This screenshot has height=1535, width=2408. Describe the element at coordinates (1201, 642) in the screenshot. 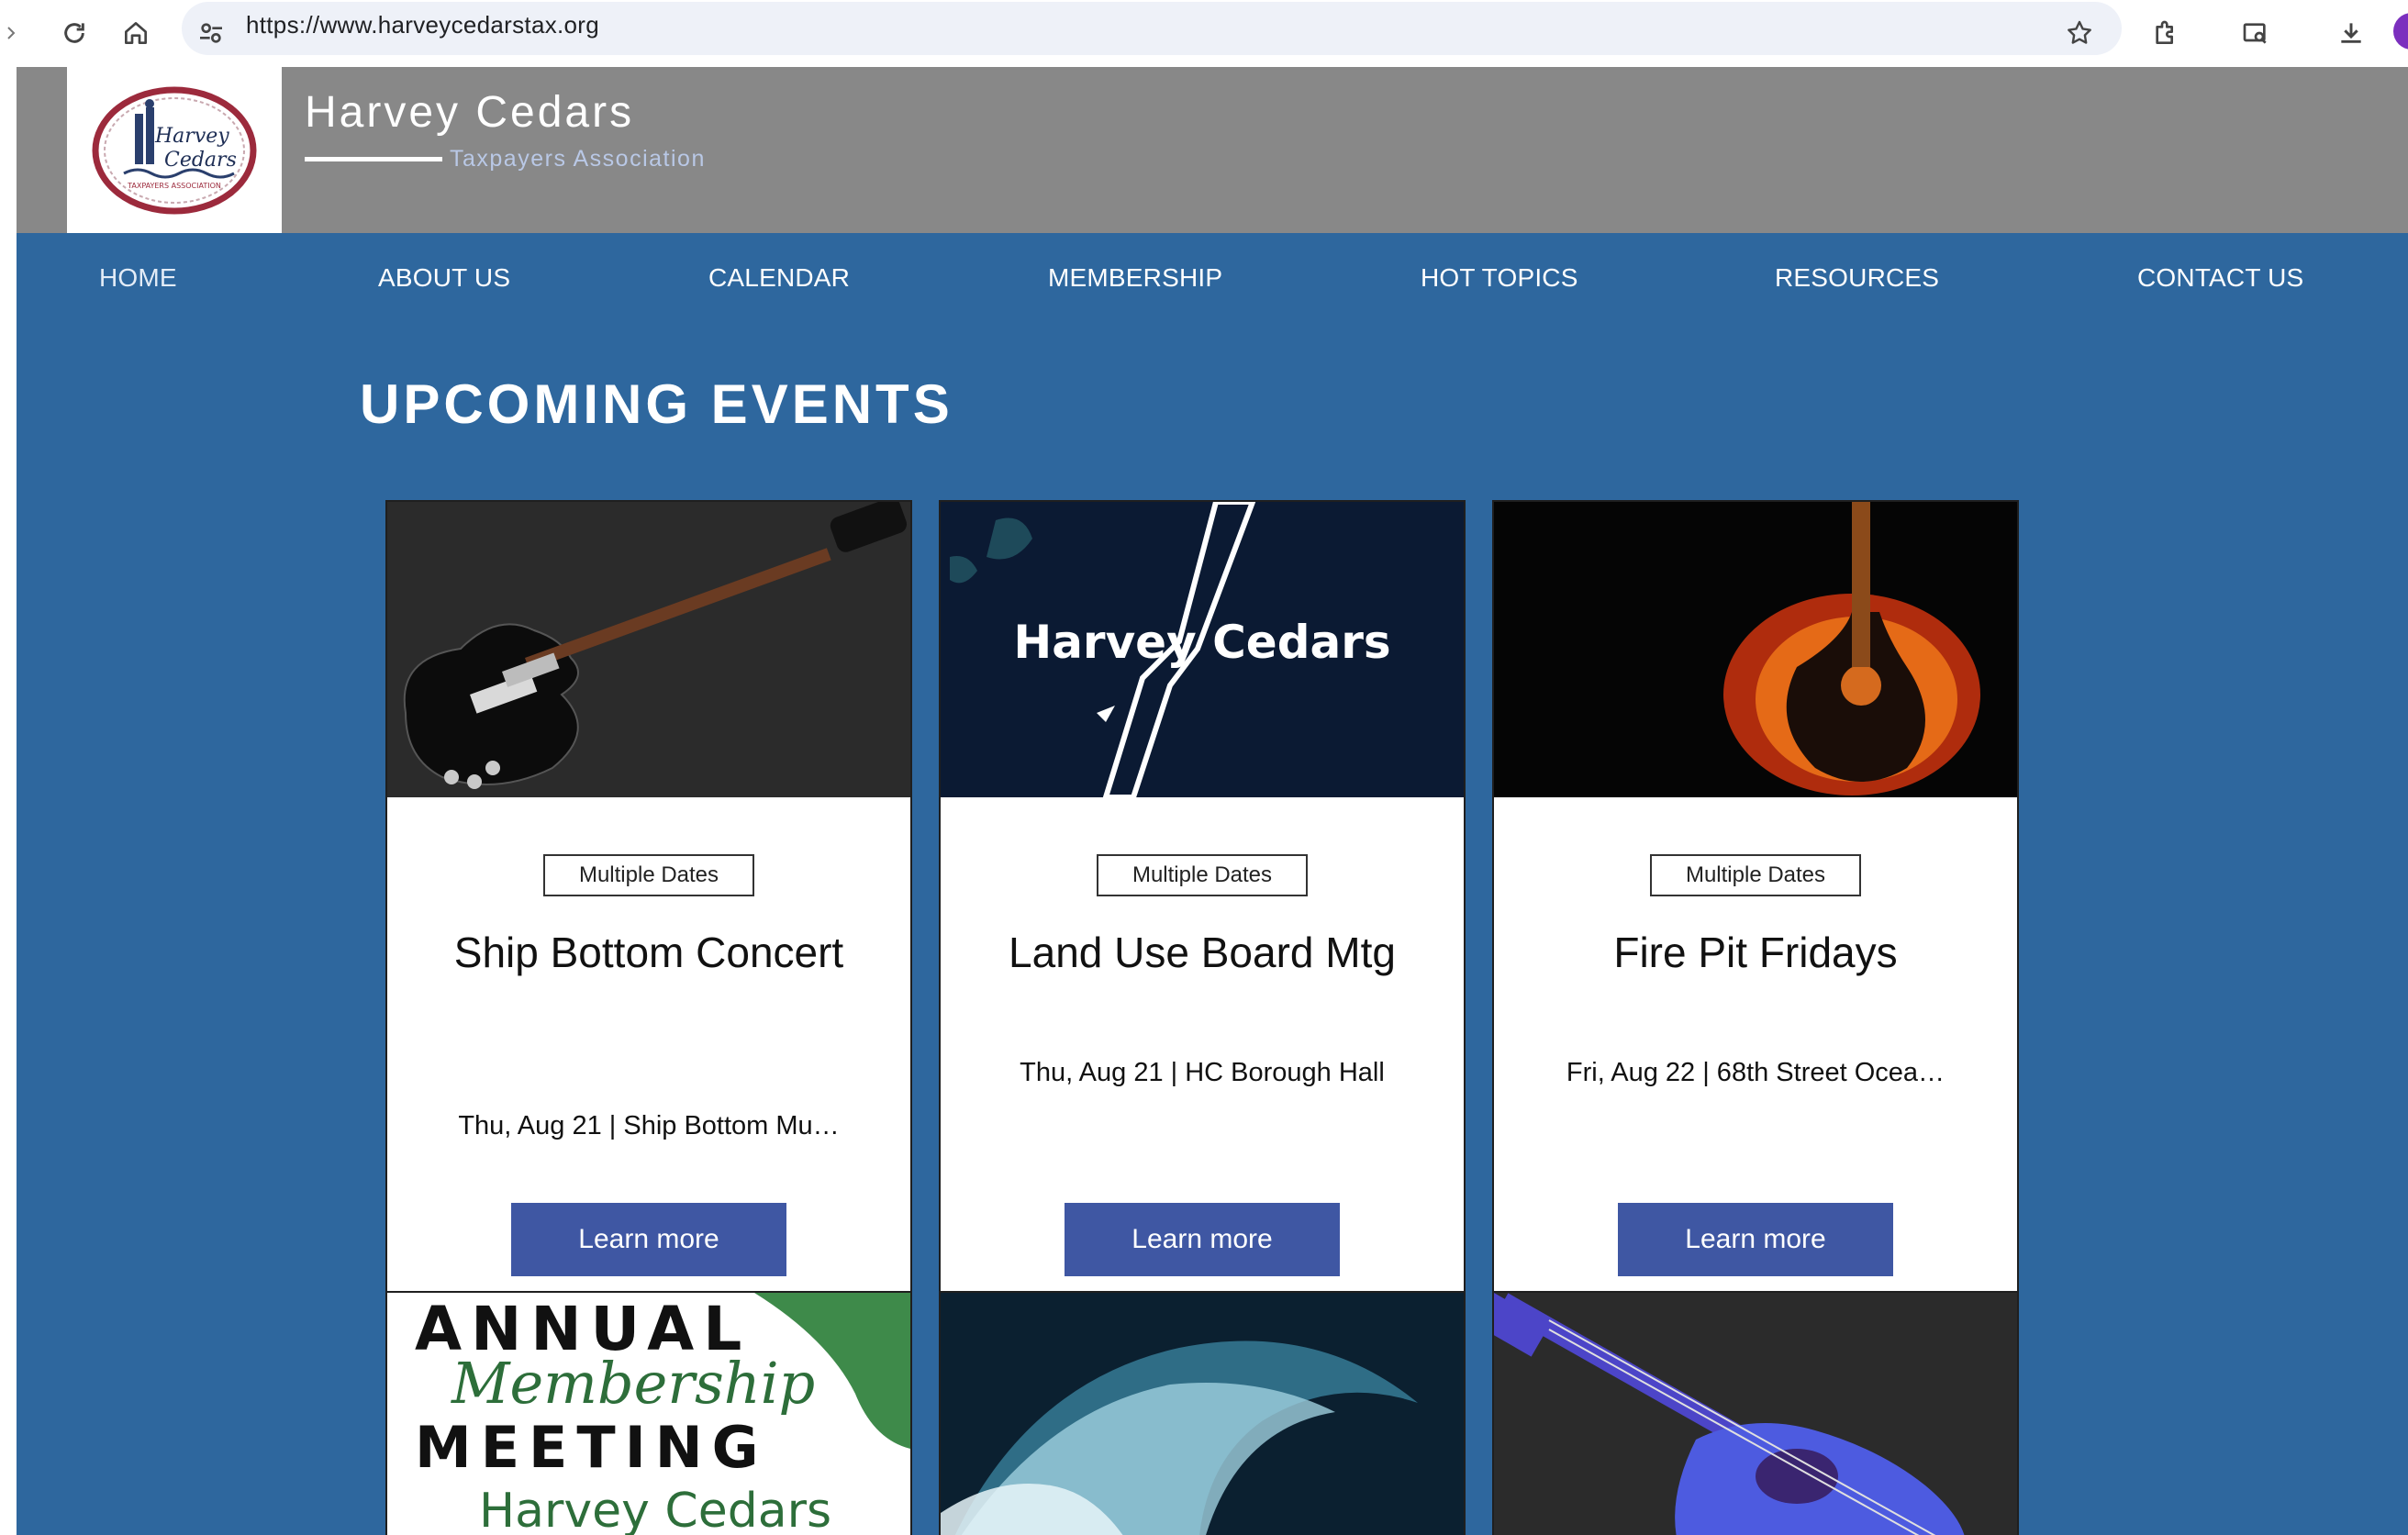

I see `map-label: Harvey Cedars` at that location.